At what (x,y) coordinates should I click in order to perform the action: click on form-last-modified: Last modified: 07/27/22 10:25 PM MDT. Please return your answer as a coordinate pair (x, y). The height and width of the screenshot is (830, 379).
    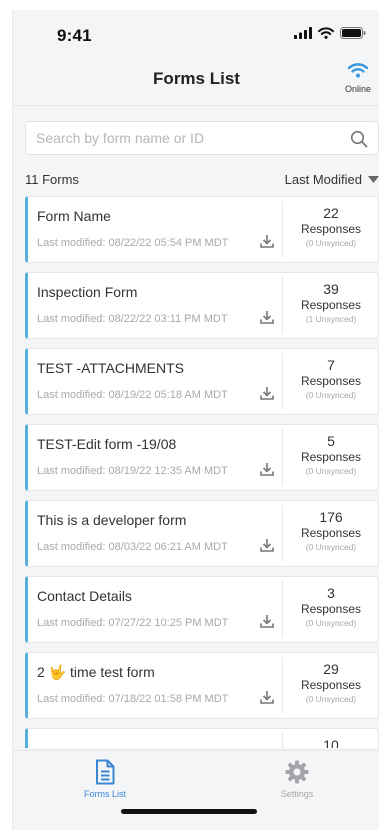
    Looking at the image, I should click on (133, 623).